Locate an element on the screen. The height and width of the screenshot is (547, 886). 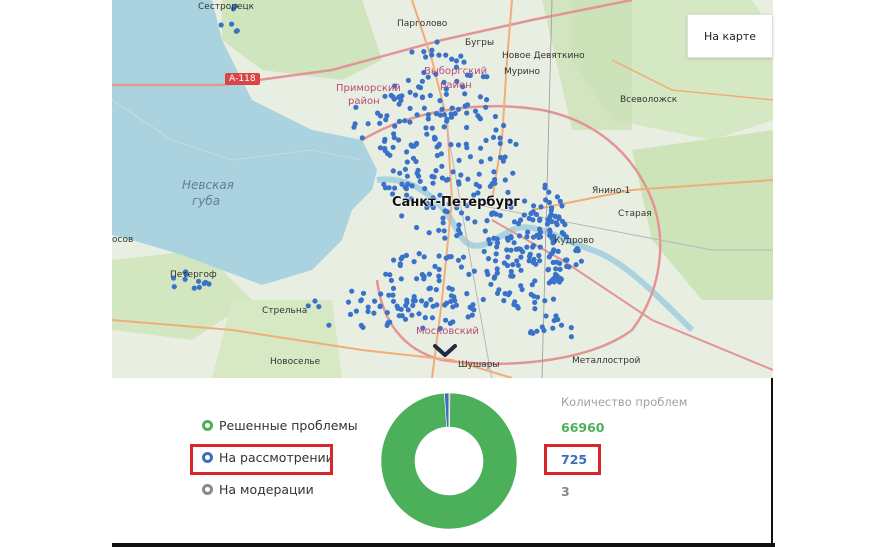
map-view-toggle-button: На карте is located at coordinates (730, 36).